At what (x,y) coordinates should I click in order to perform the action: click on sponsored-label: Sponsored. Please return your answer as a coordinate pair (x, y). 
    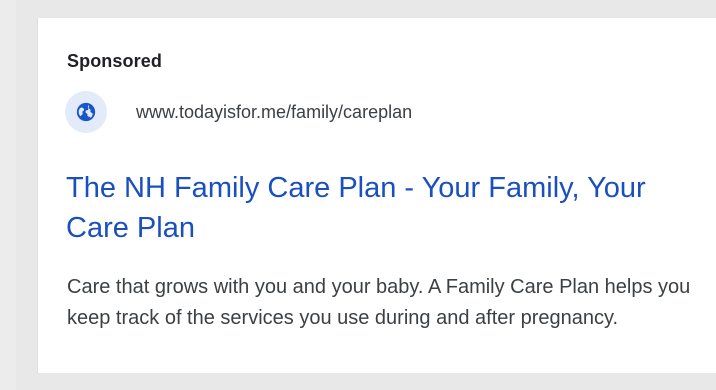
    Looking at the image, I should click on (114, 61).